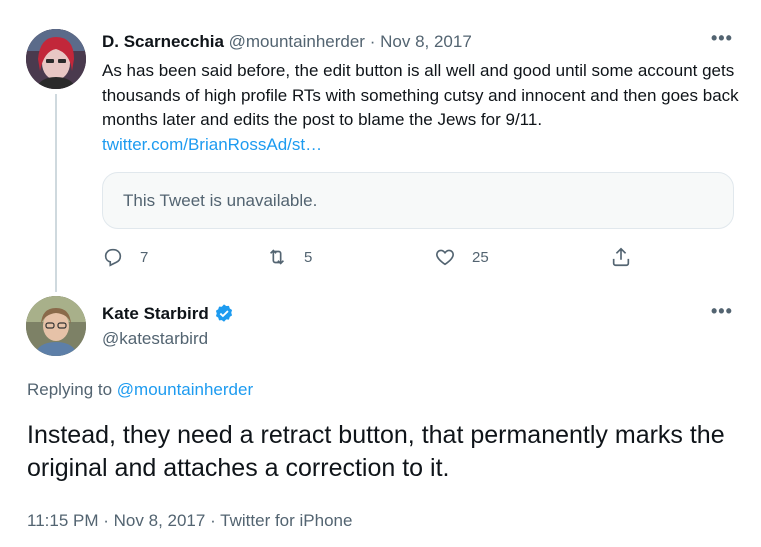 This screenshot has height=547, width=761. Describe the element at coordinates (445, 257) in the screenshot. I see `like-icon` at that location.